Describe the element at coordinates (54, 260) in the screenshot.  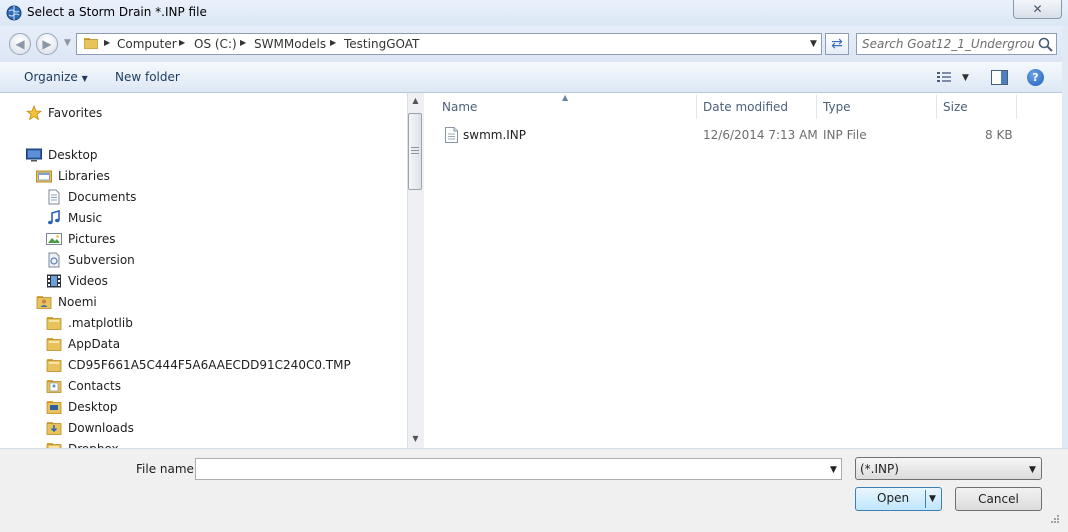
I see `subversion-icon` at that location.